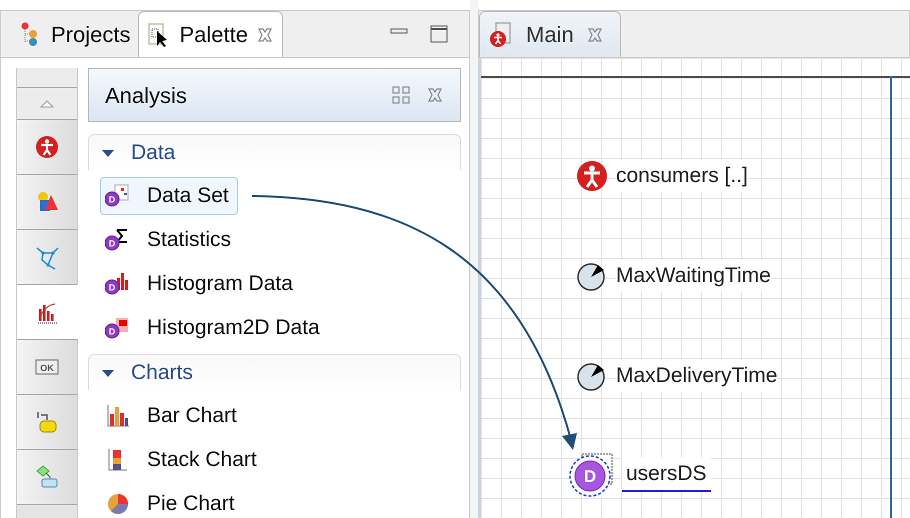 The image size is (910, 518). What do you see at coordinates (170, 240) in the screenshot?
I see `palette-item: D Statistics` at bounding box center [170, 240].